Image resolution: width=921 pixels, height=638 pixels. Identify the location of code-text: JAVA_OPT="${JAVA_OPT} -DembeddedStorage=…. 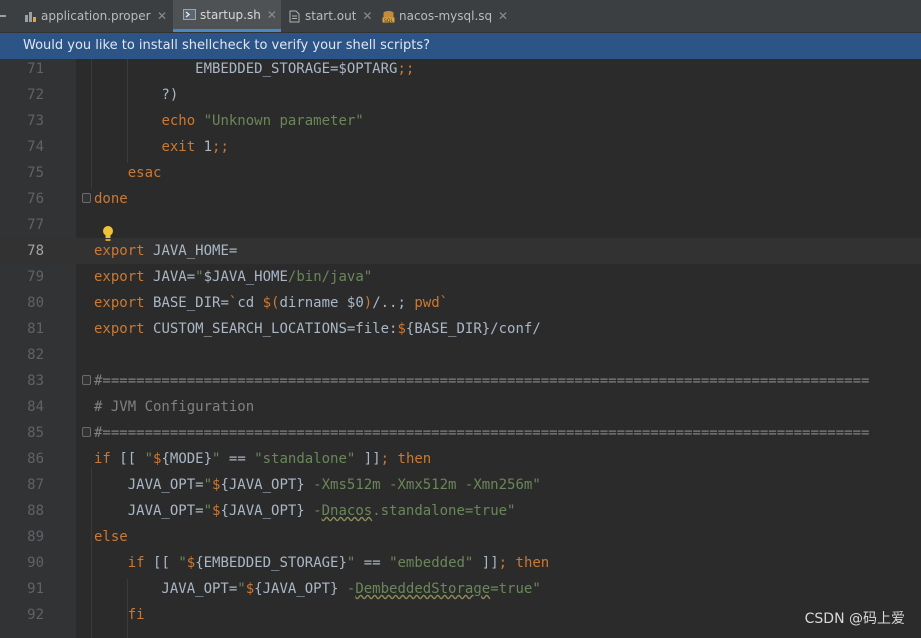
(317, 589).